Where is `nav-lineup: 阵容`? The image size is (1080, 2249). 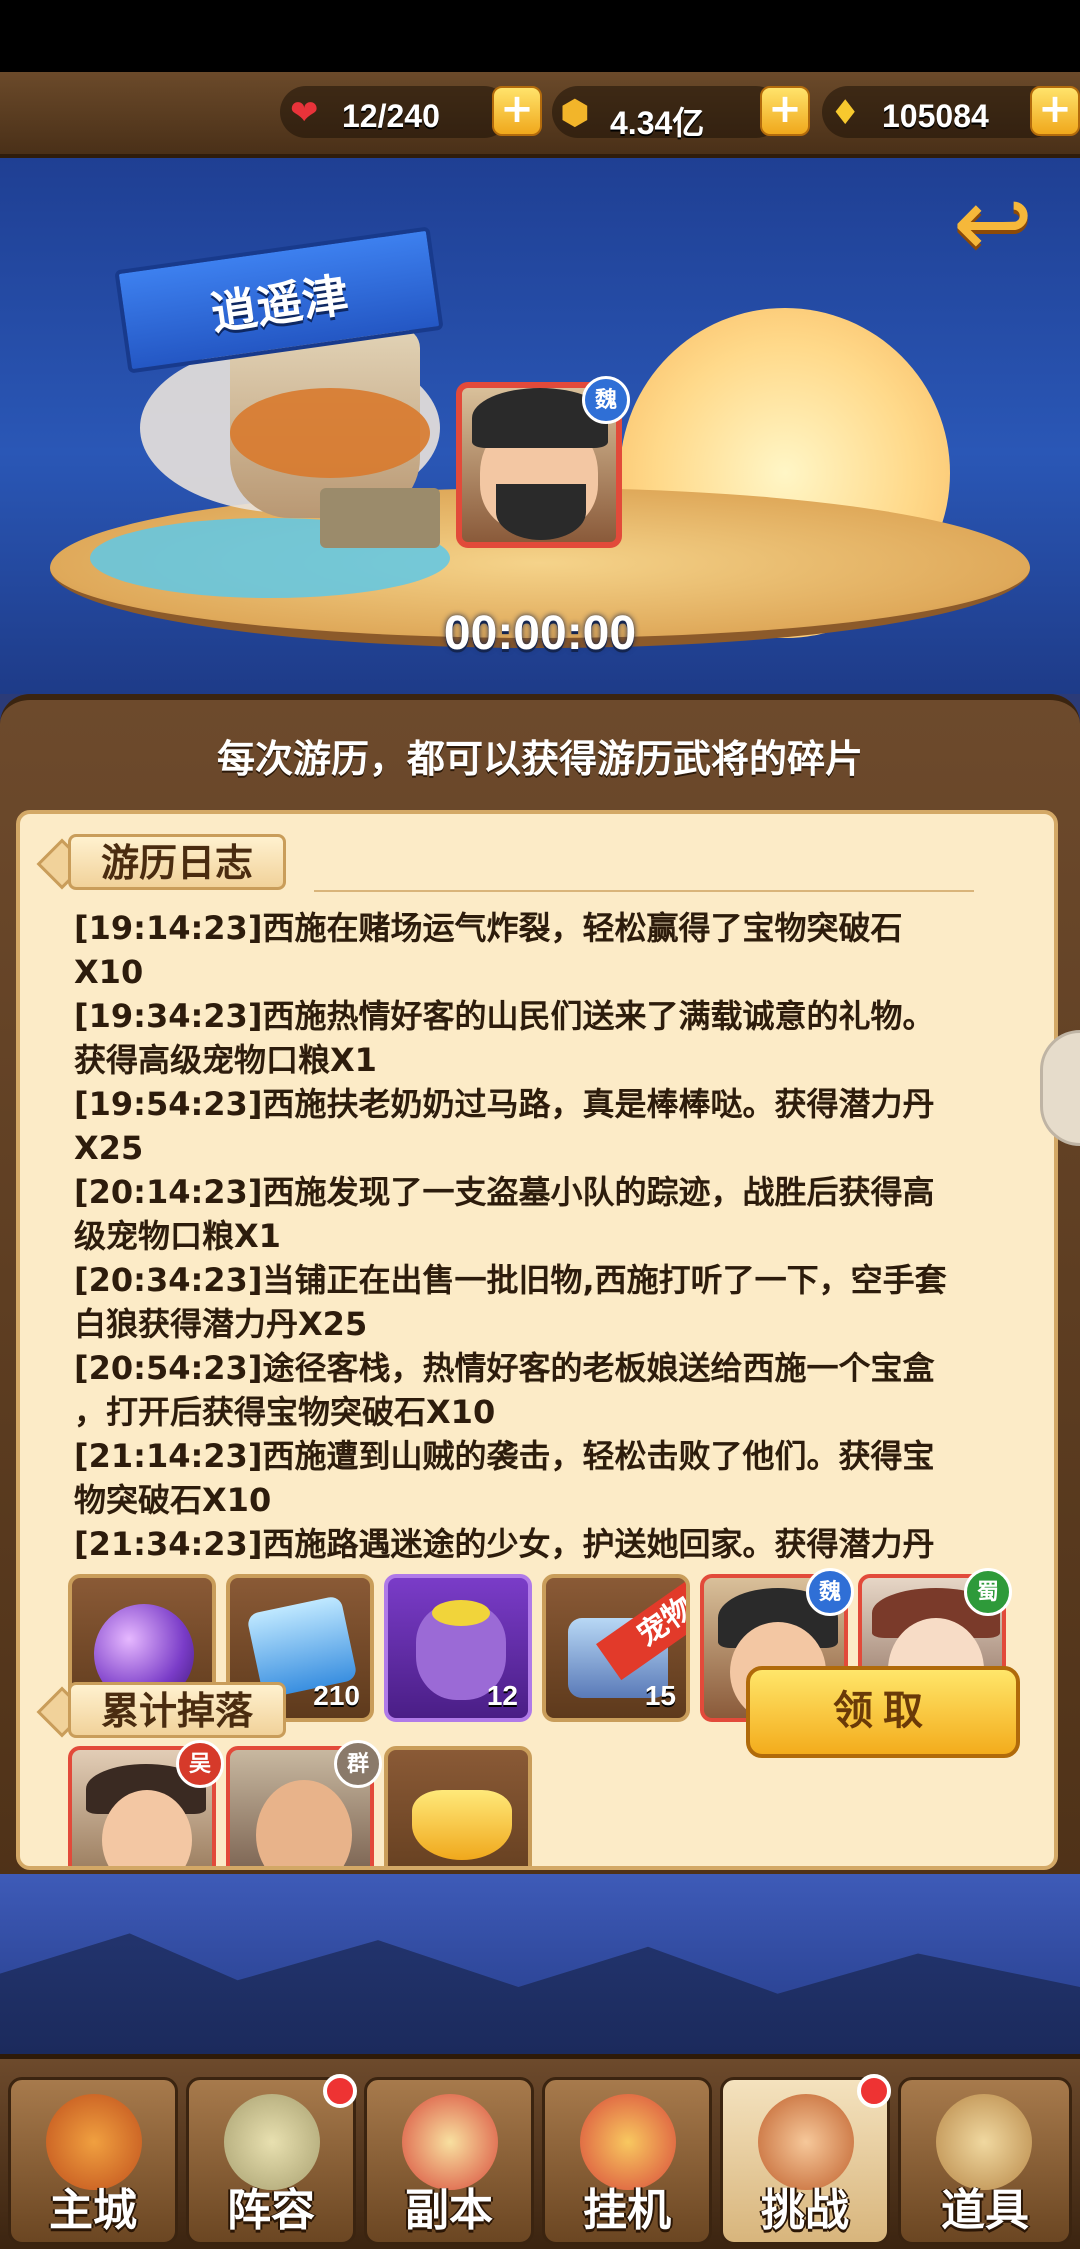
nav-lineup: 阵容 is located at coordinates (271, 2159).